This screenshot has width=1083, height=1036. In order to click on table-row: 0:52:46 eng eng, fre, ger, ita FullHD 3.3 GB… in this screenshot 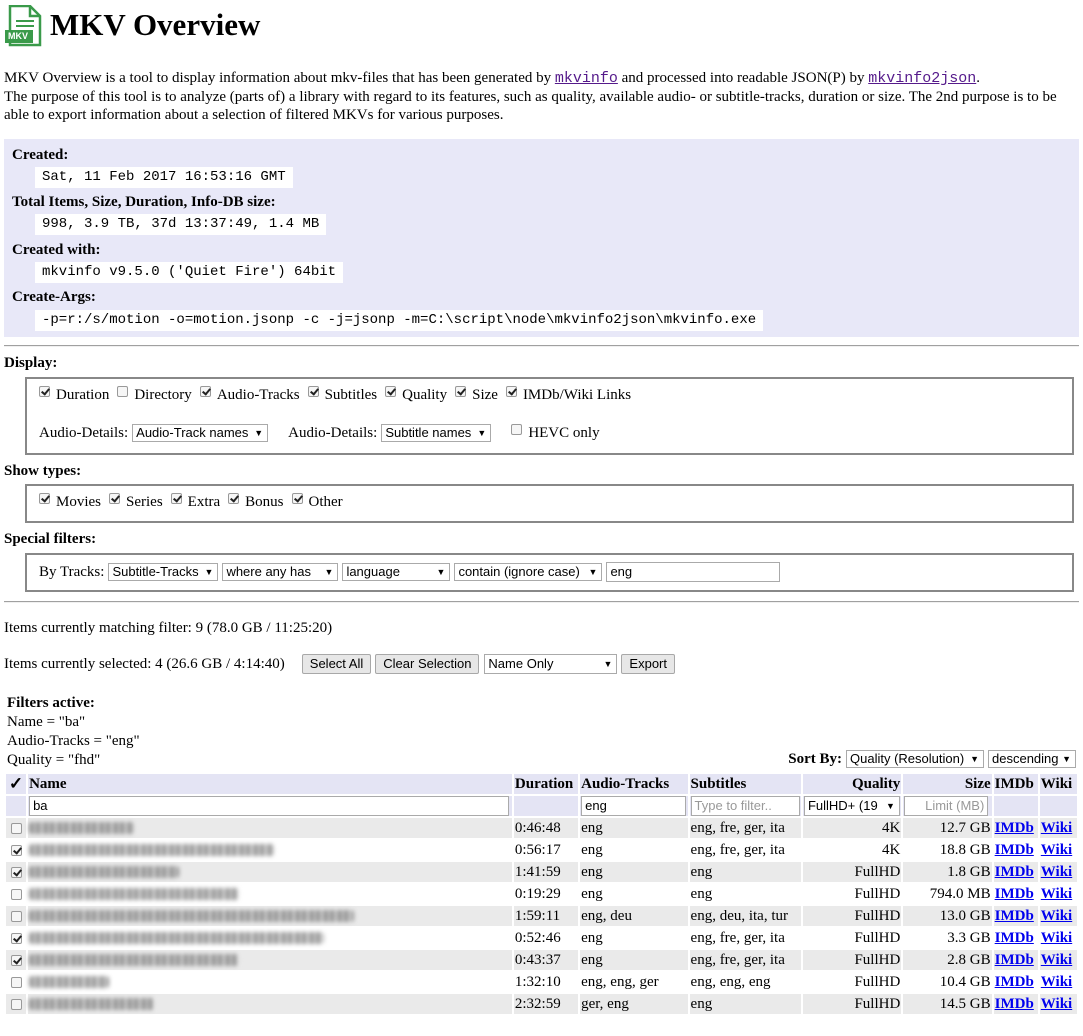, I will do `click(541, 938)`.